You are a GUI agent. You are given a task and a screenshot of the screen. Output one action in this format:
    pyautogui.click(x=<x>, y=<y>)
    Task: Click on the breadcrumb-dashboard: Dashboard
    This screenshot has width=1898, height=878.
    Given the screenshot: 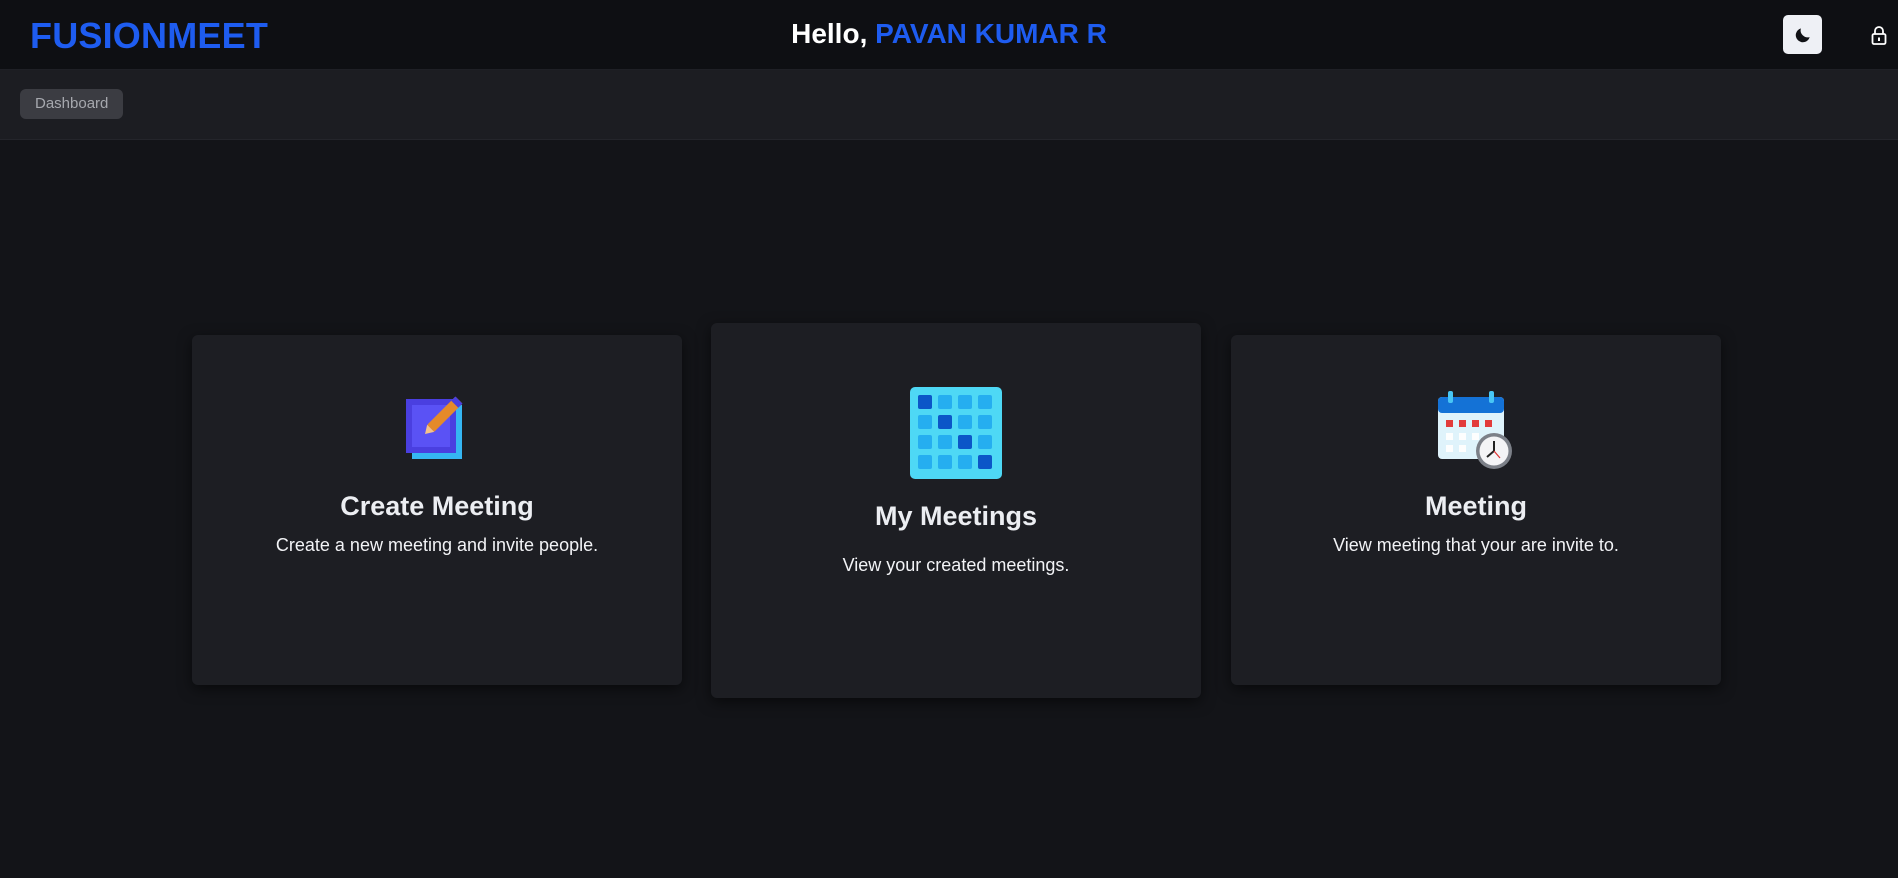 What is the action you would take?
    pyautogui.click(x=72, y=104)
    